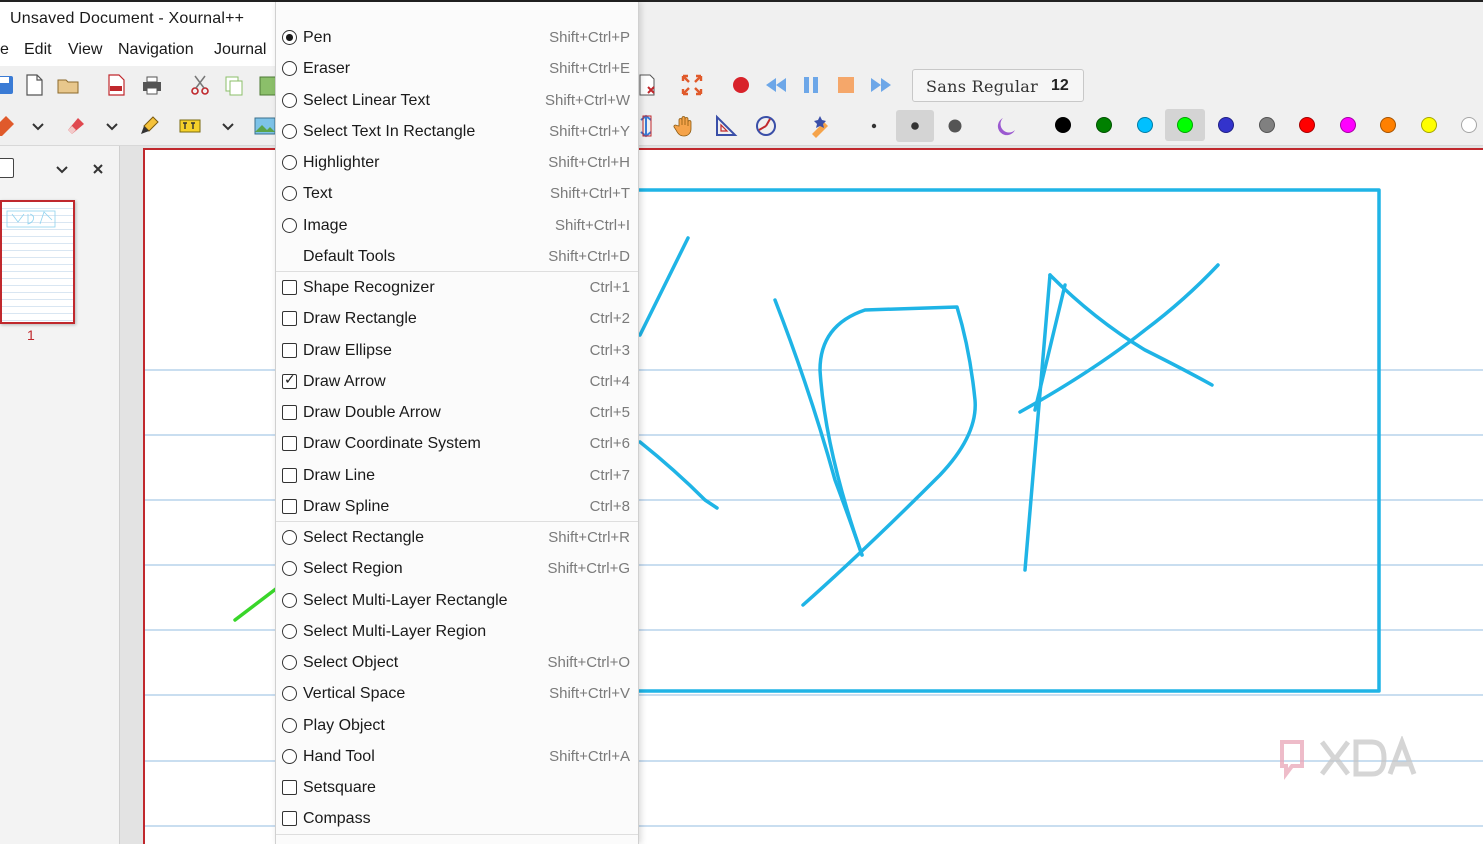  Describe the element at coordinates (457, 350) in the screenshot. I see `menu-item-draw-ellipse: Draw Ellipse Ctrl+3` at that location.